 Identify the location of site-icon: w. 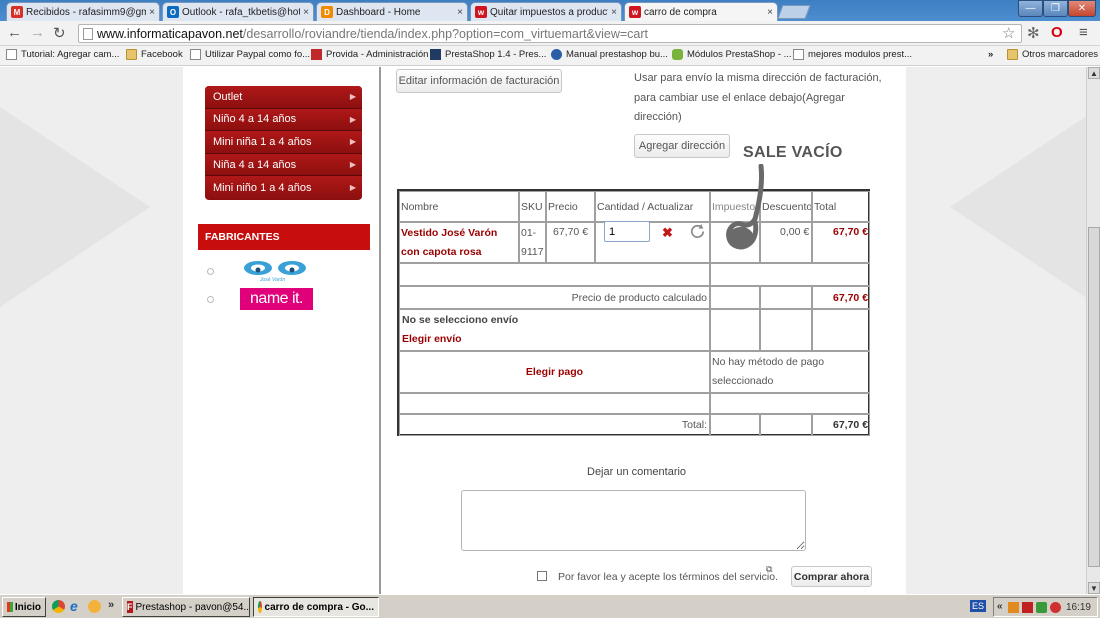
(635, 12).